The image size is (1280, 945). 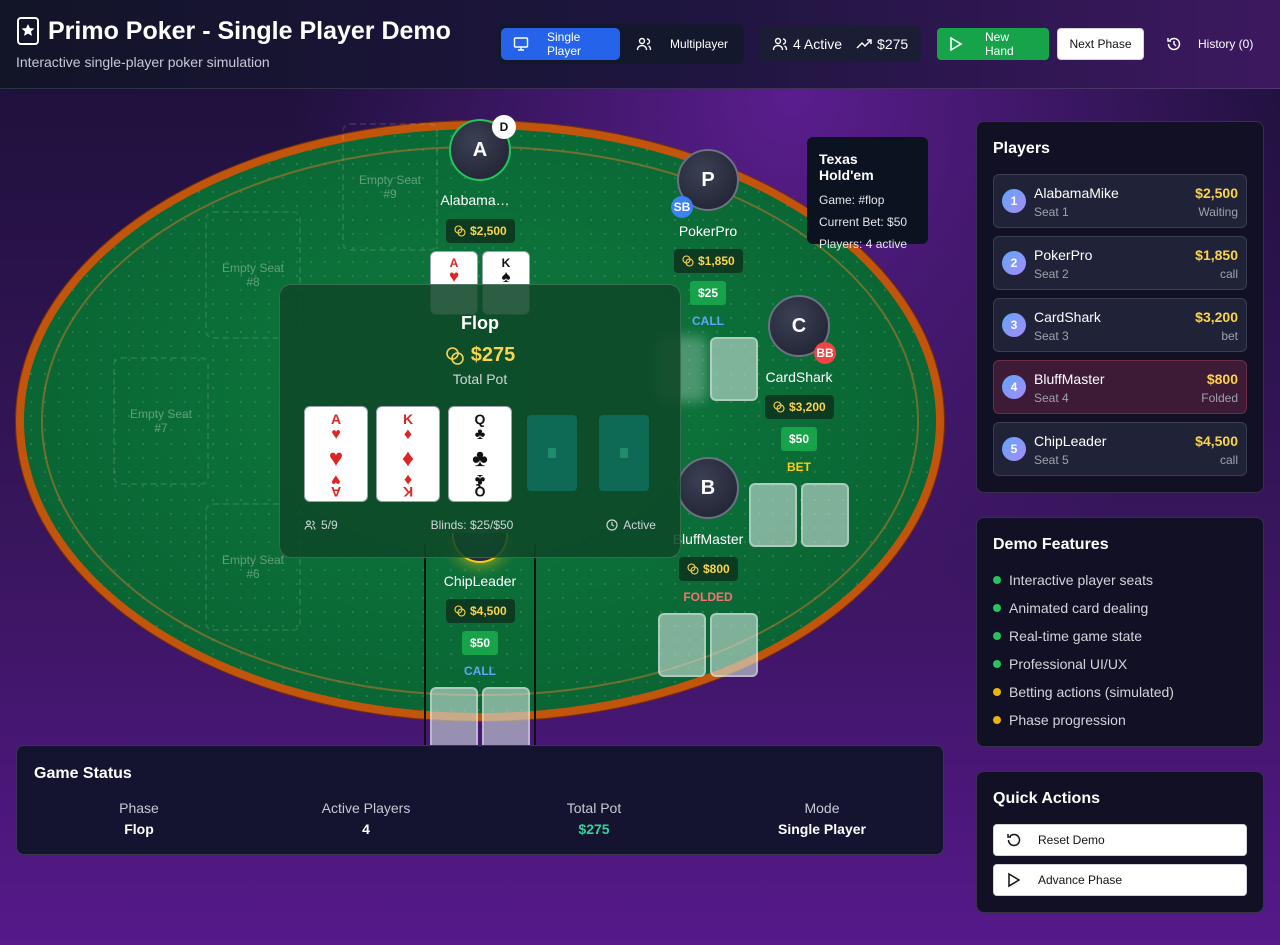 I want to click on card-suit: ♣, so click(x=480, y=434).